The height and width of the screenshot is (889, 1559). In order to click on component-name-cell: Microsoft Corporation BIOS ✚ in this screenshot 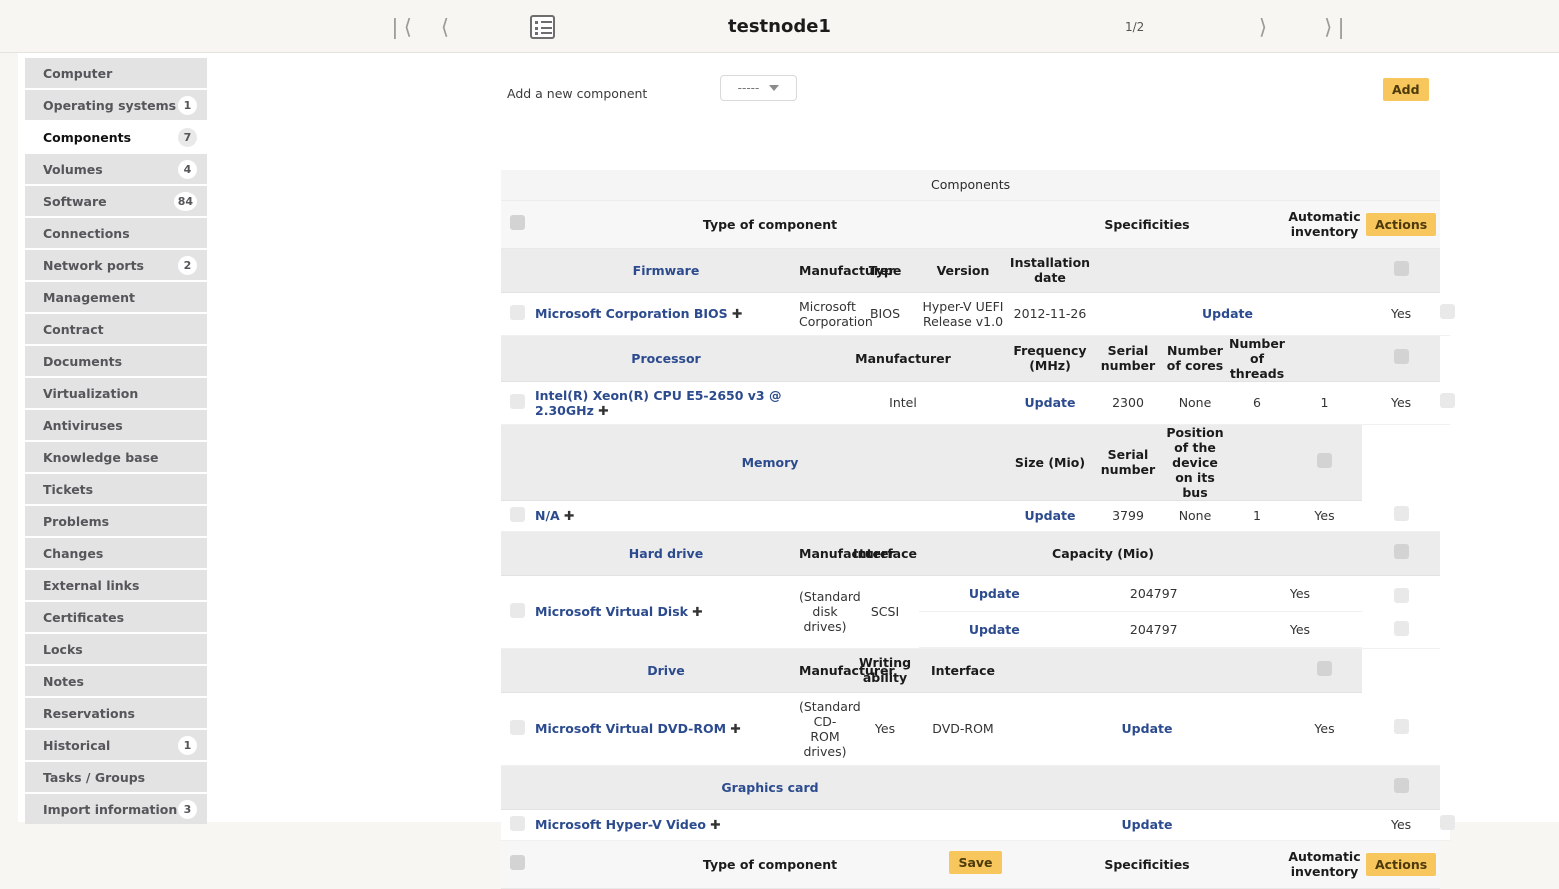, I will do `click(666, 314)`.